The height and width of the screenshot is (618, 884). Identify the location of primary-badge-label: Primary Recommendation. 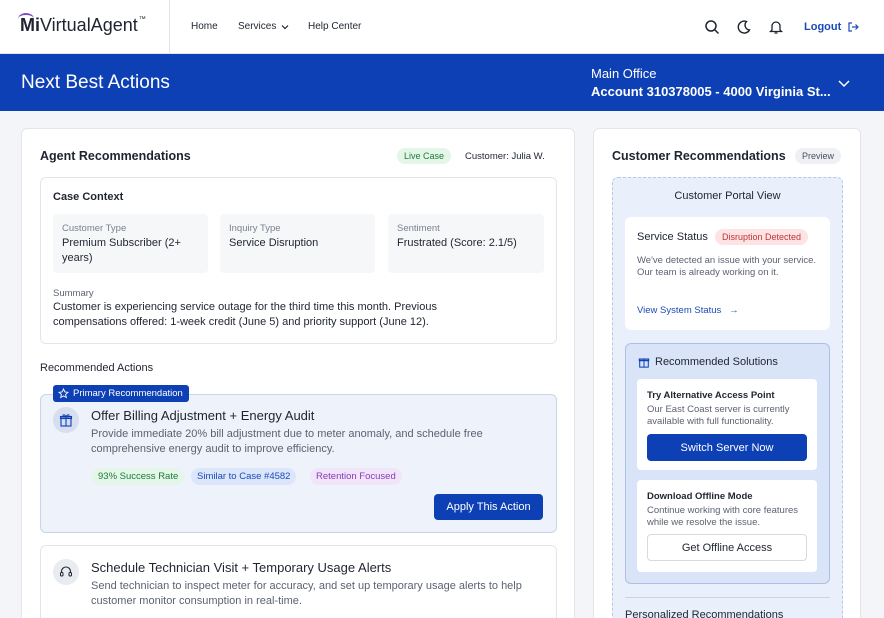
(128, 393).